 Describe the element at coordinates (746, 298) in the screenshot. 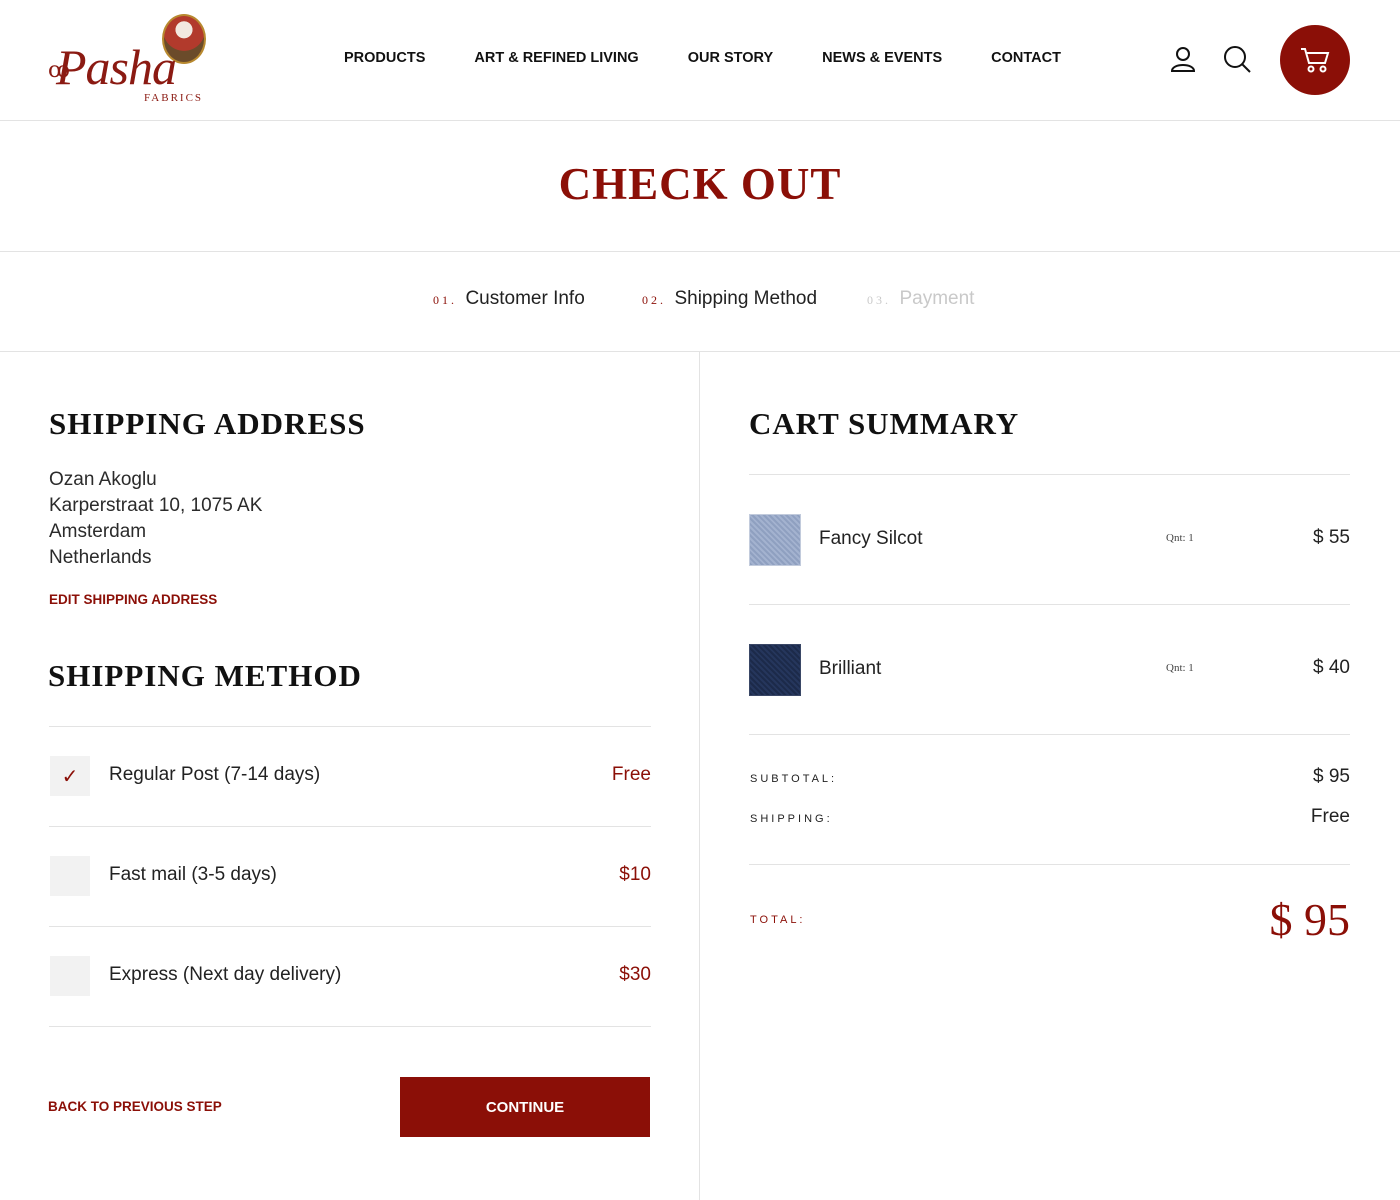

I see `step-label: Shipping Method` at that location.